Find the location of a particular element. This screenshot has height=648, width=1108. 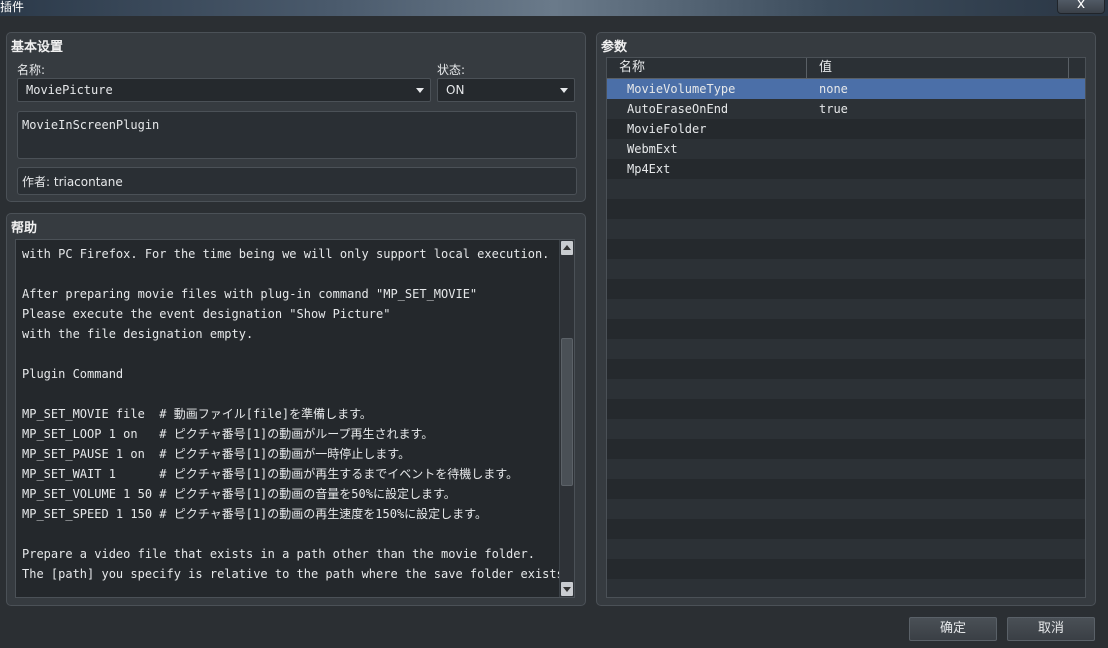

param-row: WebmExt is located at coordinates (846, 149).